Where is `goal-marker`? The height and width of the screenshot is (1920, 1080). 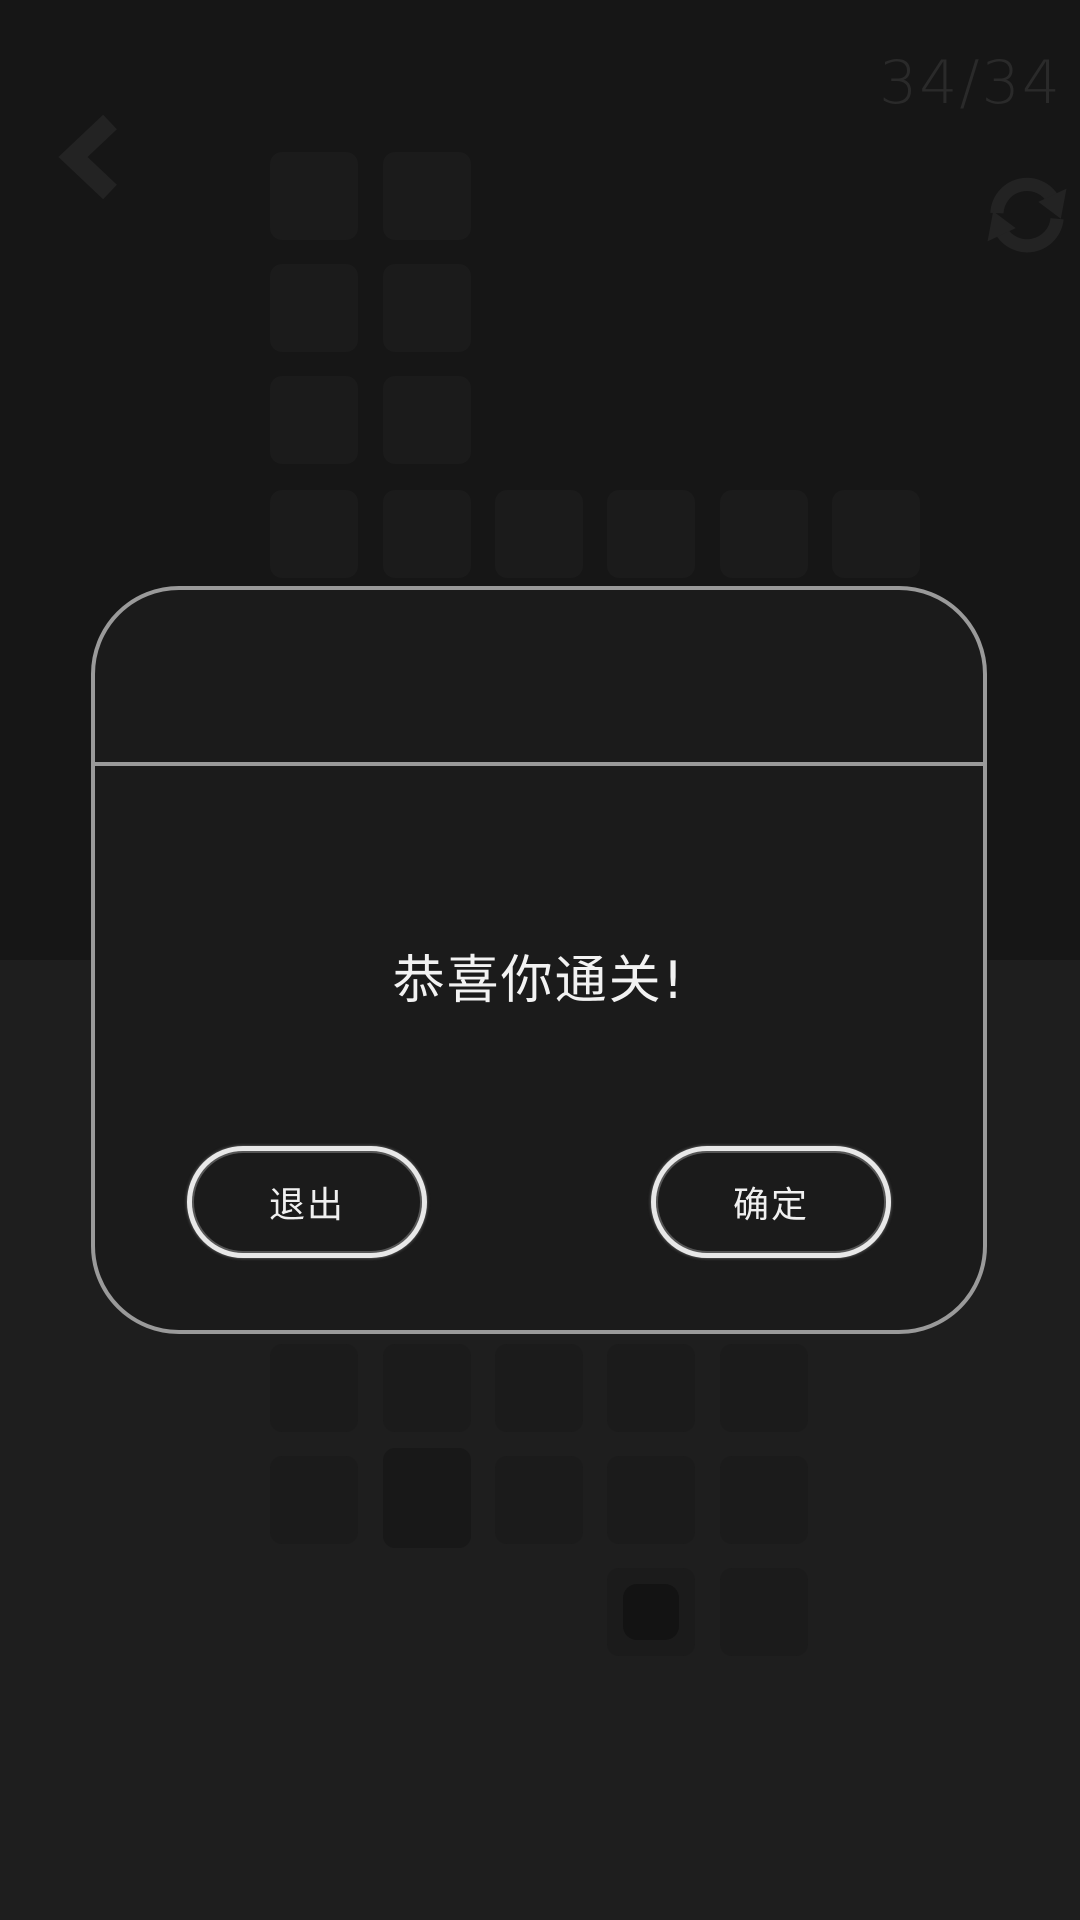
goal-marker is located at coordinates (651, 1612).